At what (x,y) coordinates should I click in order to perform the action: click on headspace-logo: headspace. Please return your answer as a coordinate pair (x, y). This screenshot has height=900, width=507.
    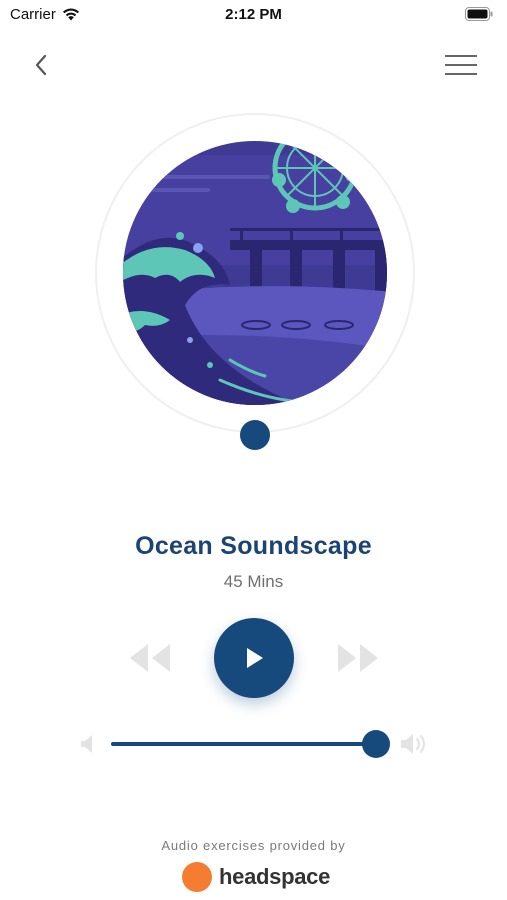
    Looking at the image, I should click on (256, 877).